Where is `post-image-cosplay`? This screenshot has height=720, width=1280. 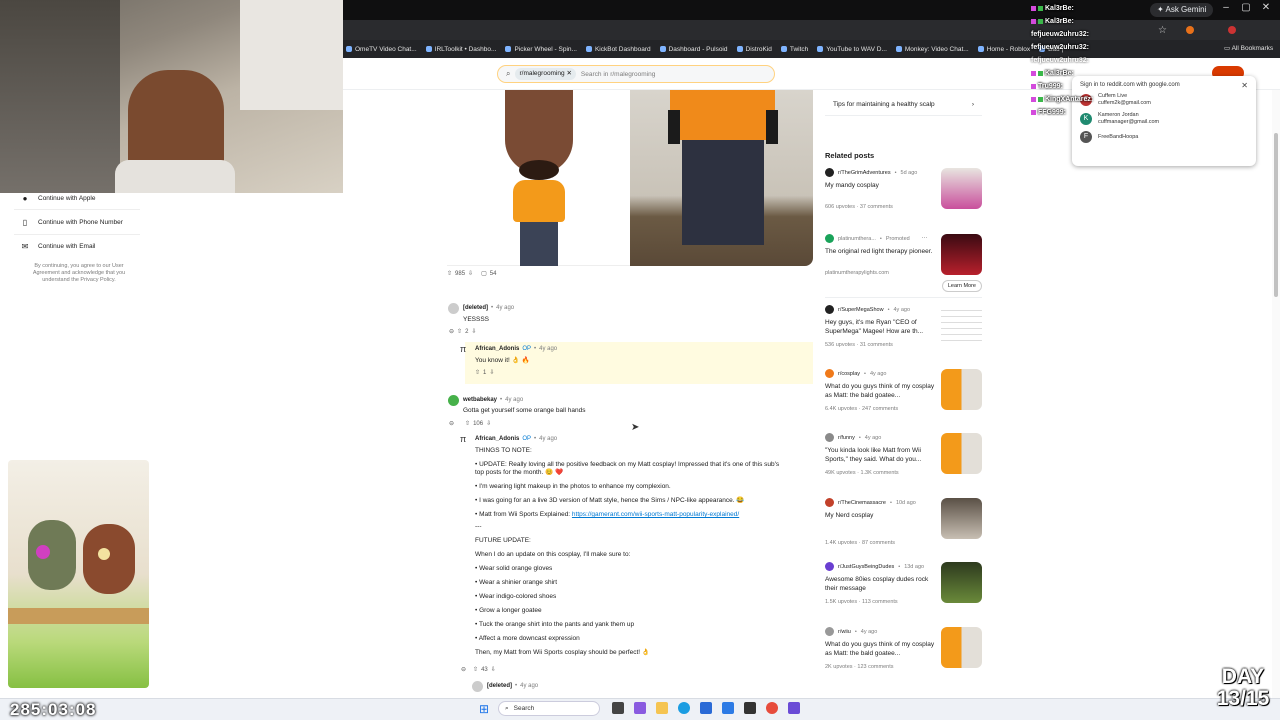 post-image-cosplay is located at coordinates (721, 178).